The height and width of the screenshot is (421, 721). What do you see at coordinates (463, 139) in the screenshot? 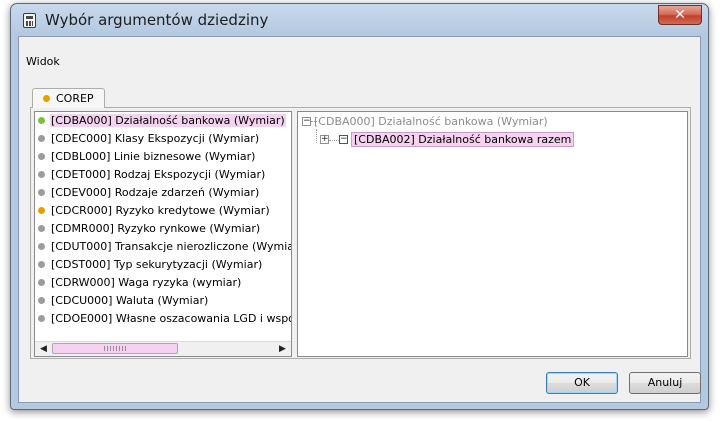
I see `tree-child-label: [CDBA002] Działalność bankowa razem` at bounding box center [463, 139].